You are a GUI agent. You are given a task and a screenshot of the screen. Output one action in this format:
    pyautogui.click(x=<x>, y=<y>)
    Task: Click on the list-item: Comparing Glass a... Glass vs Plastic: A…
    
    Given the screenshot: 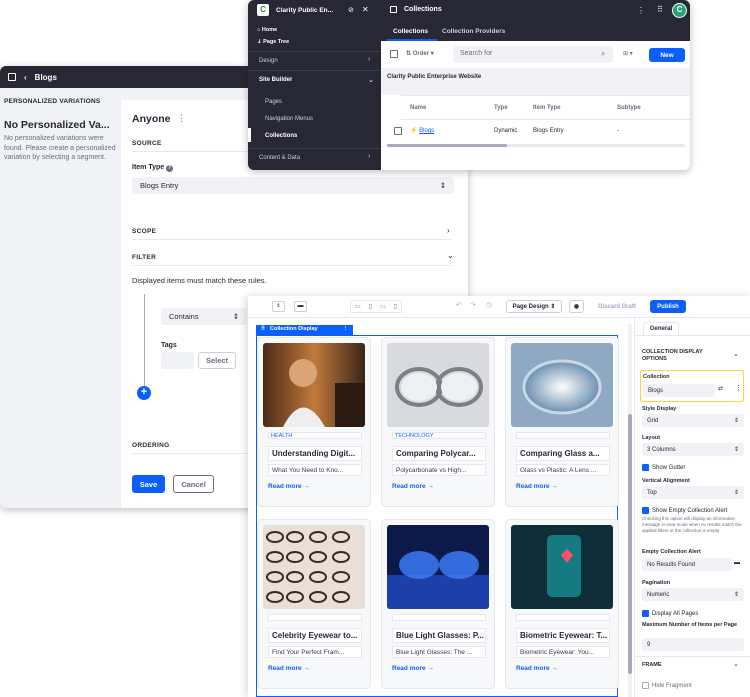 What is the action you would take?
    pyautogui.click(x=562, y=422)
    